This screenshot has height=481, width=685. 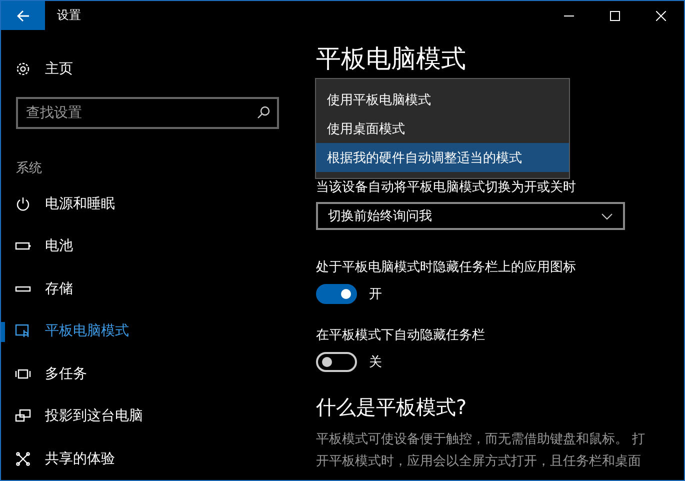 What do you see at coordinates (23, 416) in the screenshot?
I see `monitor-icon` at bounding box center [23, 416].